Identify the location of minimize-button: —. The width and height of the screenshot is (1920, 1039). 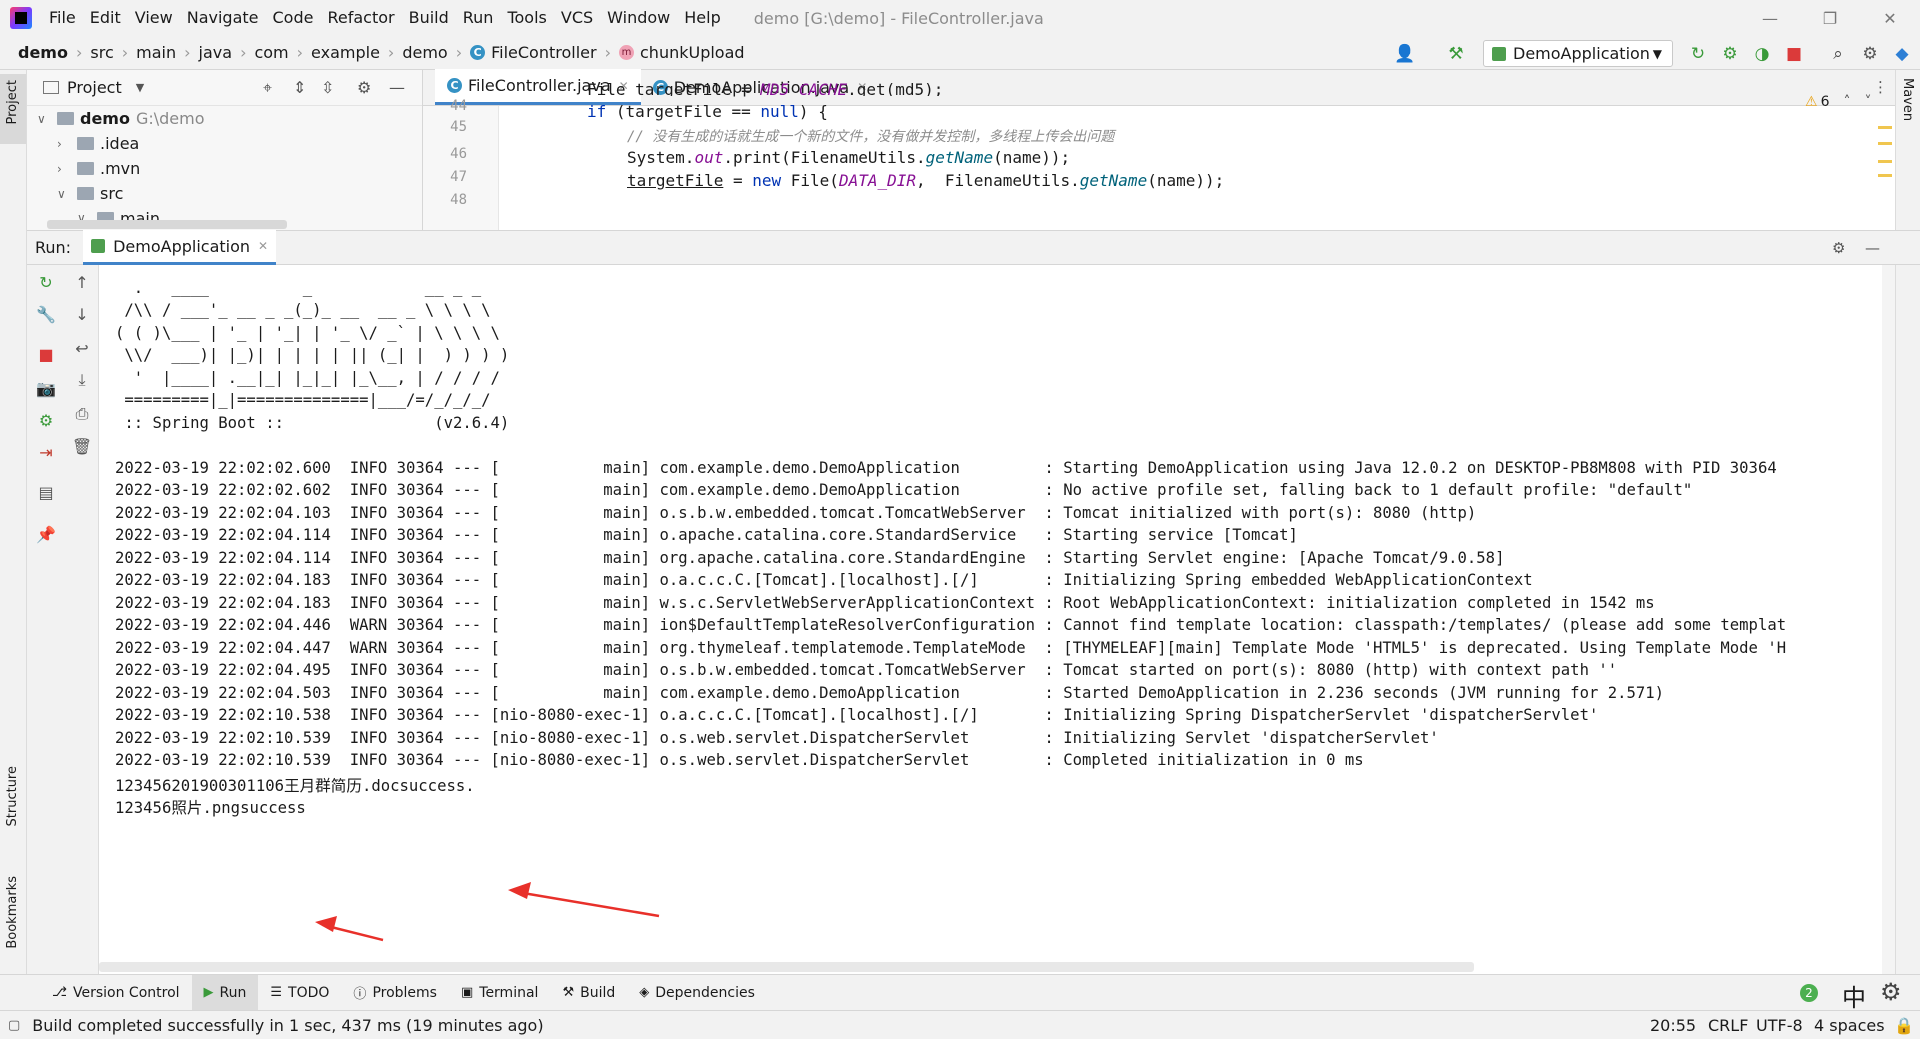
(1770, 18).